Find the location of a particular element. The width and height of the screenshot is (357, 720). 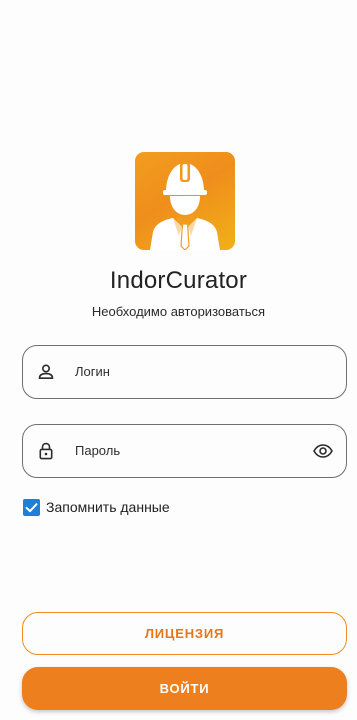

app-logo is located at coordinates (185, 201).